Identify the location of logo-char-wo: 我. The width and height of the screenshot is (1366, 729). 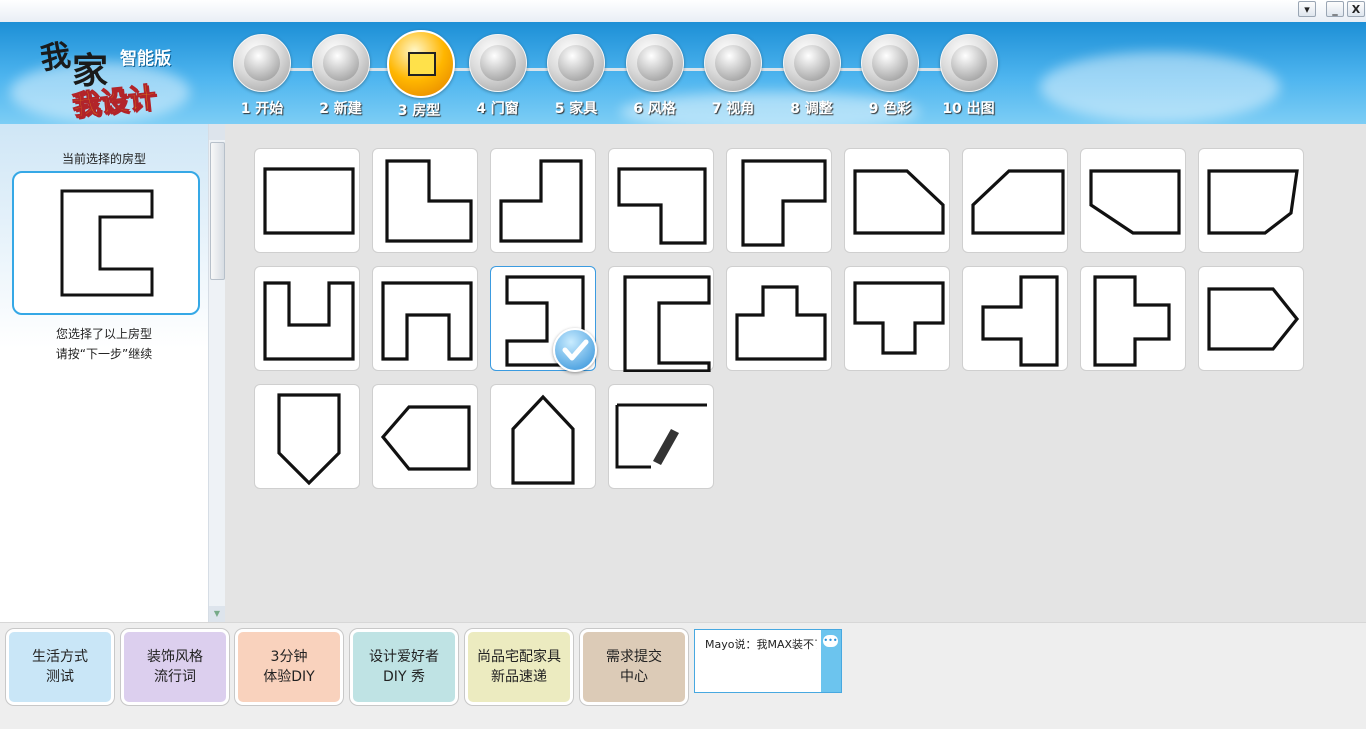
(55, 57).